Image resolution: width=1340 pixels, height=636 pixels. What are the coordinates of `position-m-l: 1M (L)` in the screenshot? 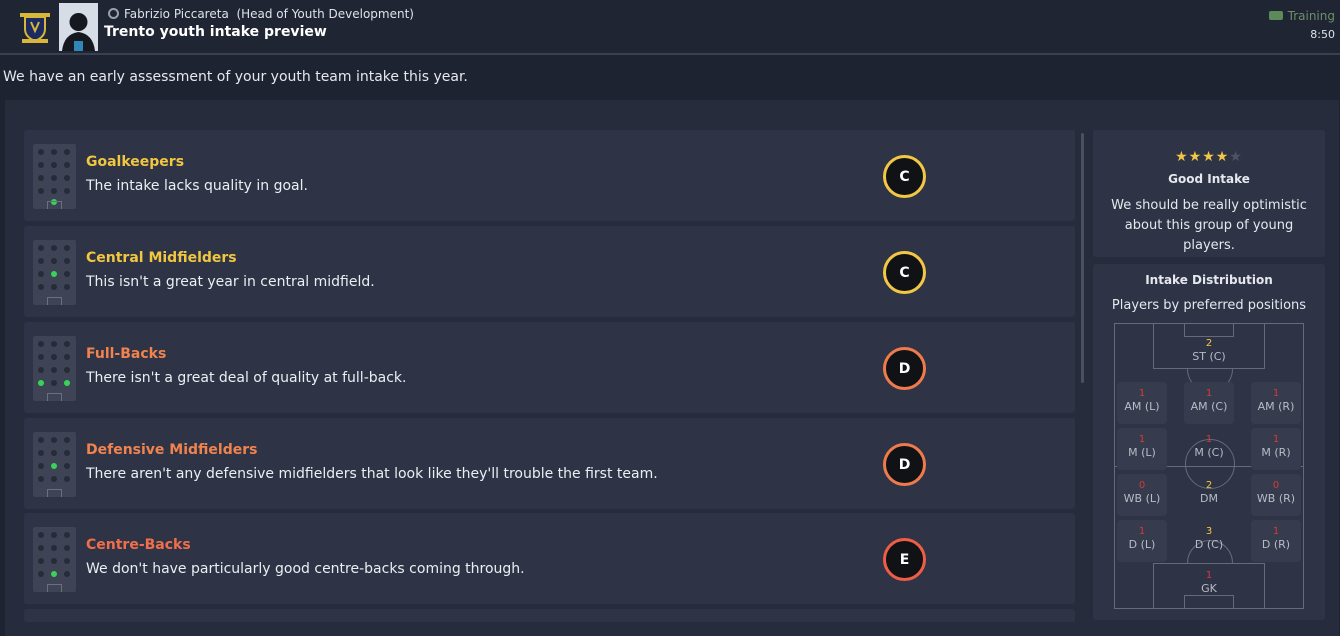 It's located at (1142, 449).